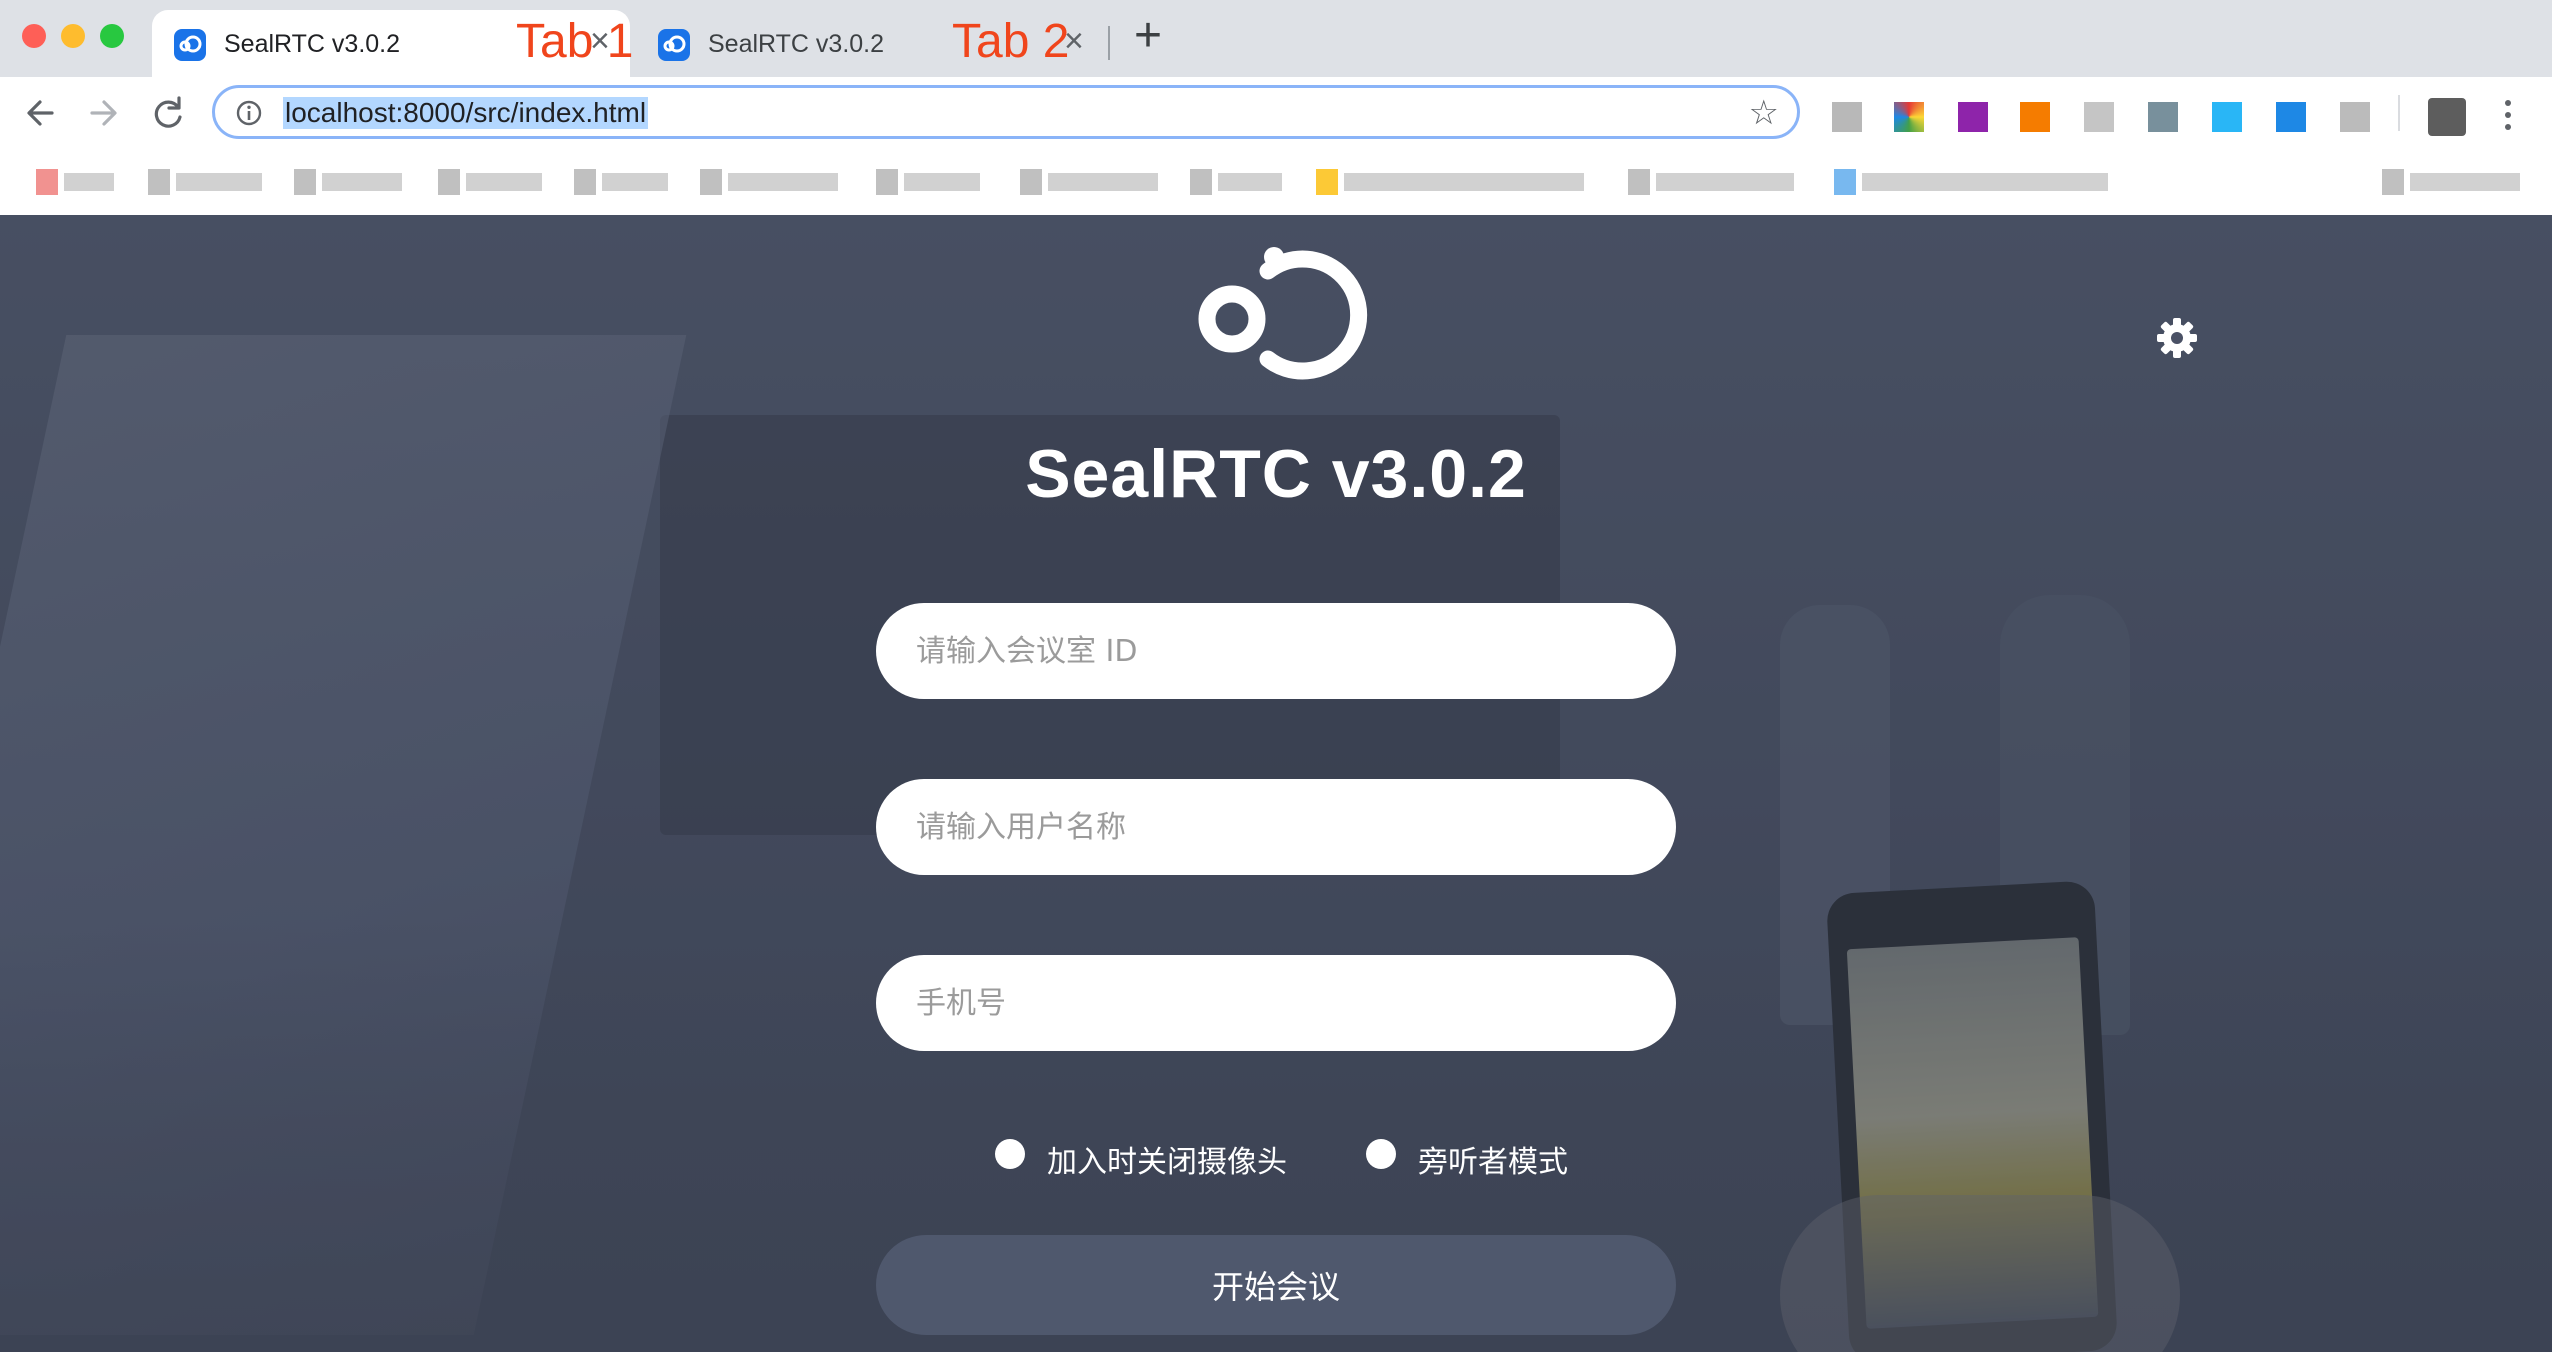  What do you see at coordinates (168, 113) in the screenshot?
I see `reload-icon` at bounding box center [168, 113].